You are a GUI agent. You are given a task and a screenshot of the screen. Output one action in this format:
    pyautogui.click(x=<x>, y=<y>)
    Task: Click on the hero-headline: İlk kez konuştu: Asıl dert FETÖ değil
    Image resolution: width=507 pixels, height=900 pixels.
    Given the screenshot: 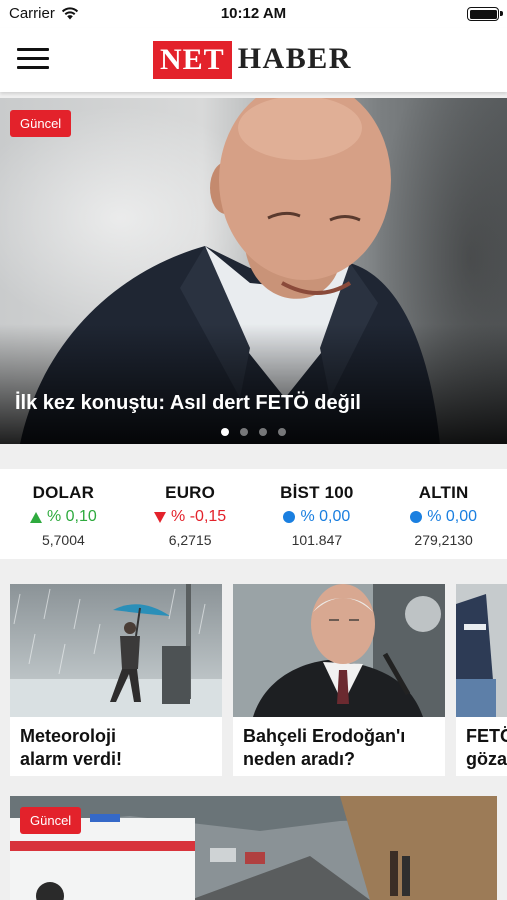 What is the action you would take?
    pyautogui.click(x=188, y=403)
    